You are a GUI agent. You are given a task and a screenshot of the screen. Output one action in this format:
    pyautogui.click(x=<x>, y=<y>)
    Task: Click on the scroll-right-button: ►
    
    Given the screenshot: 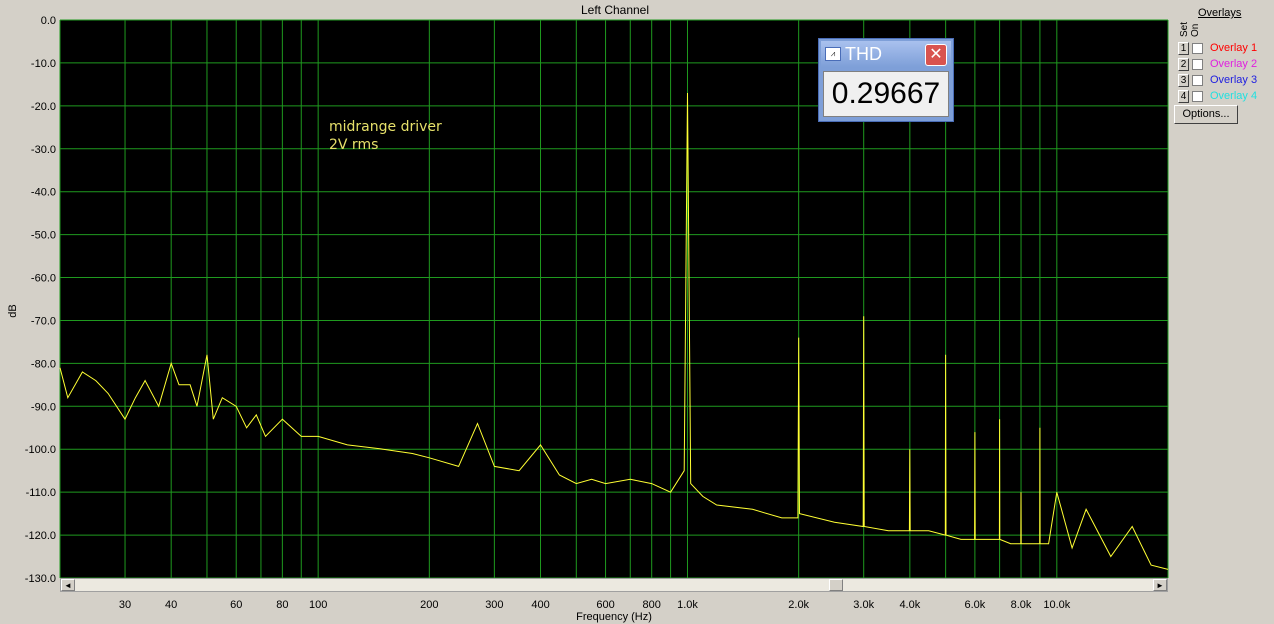 What is the action you would take?
    pyautogui.click(x=1160, y=585)
    